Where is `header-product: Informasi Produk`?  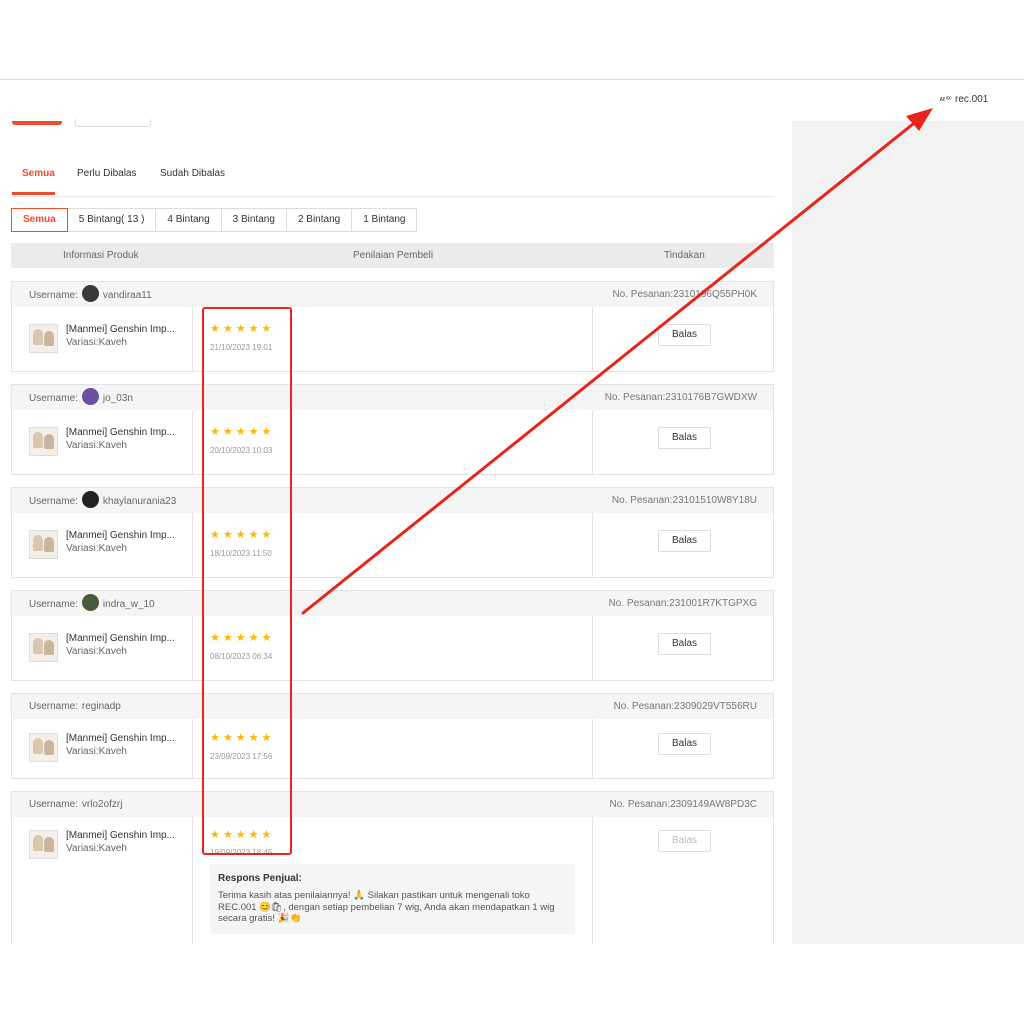
header-product: Informasi Produk is located at coordinates (101, 255).